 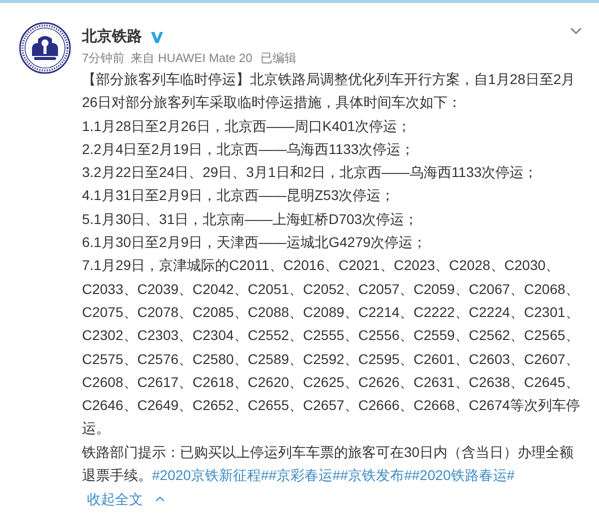 I want to click on post-text-line: 1.1月28日至2月26日，北京西——周口K401次停运；, so click(x=247, y=126).